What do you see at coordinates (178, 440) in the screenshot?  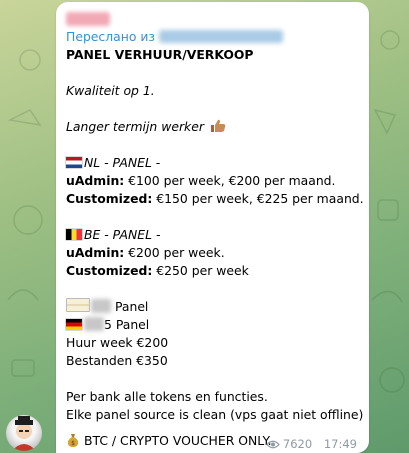 I see `payment-text: BTC / CRYPTO VOUCHER ONLY.` at bounding box center [178, 440].